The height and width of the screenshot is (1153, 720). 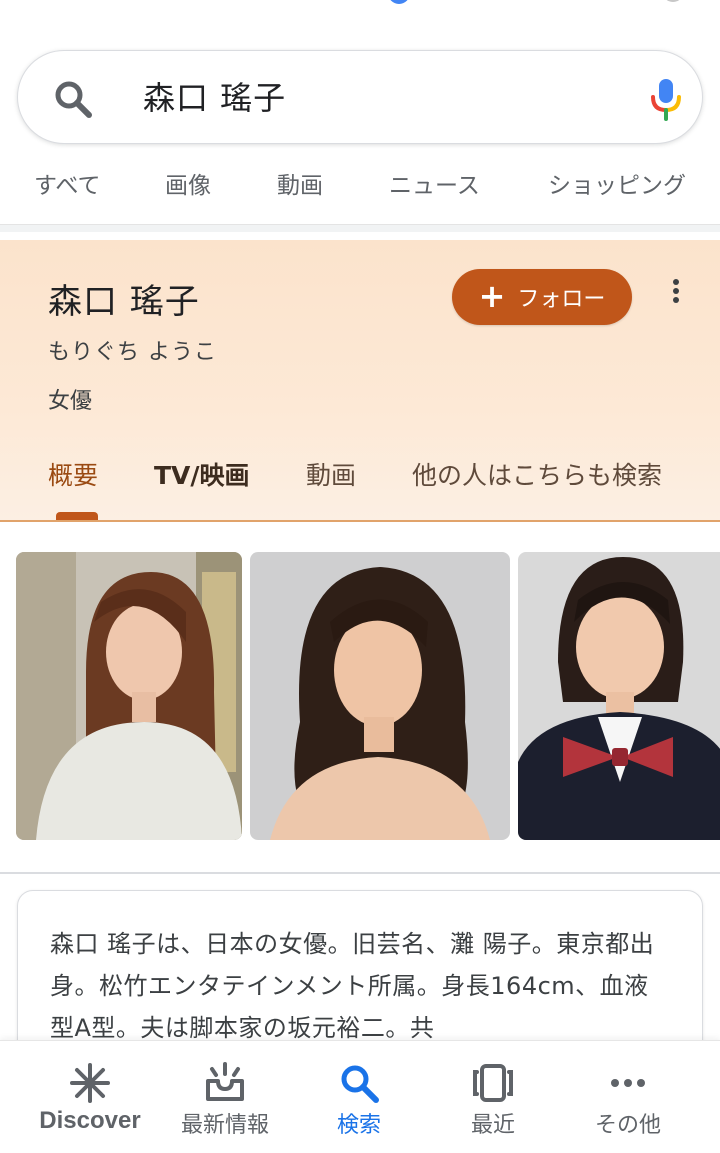 I want to click on tab-tv-movies: TV/映画, so click(x=202, y=474).